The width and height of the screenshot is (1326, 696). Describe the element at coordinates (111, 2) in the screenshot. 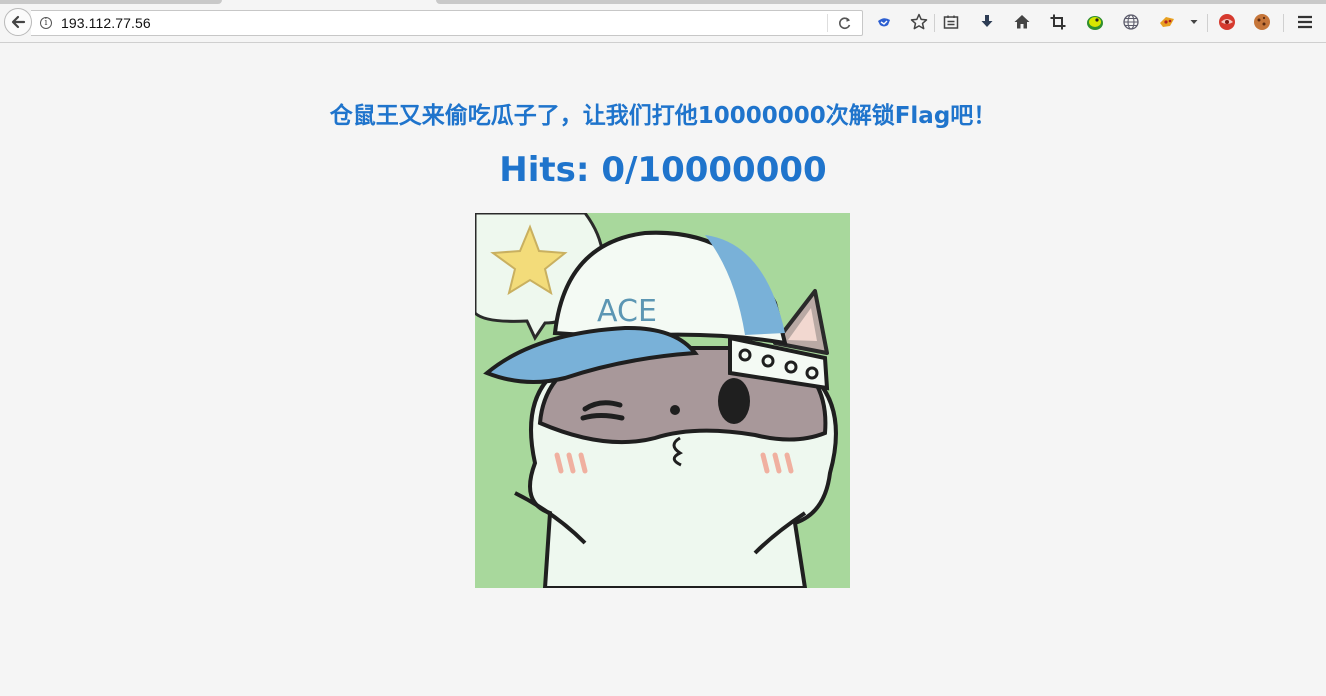

I see `tab-strip-left` at that location.